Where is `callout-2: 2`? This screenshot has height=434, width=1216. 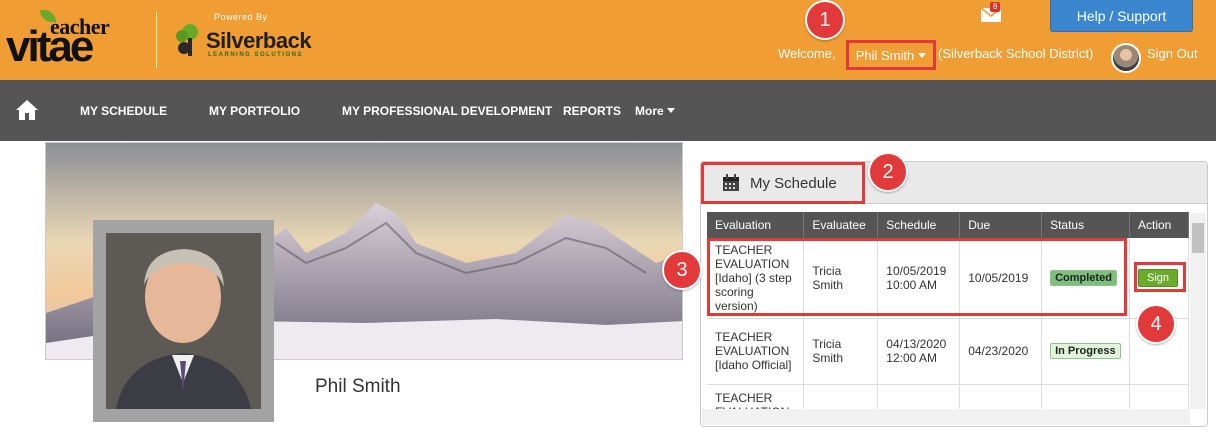 callout-2: 2 is located at coordinates (888, 172).